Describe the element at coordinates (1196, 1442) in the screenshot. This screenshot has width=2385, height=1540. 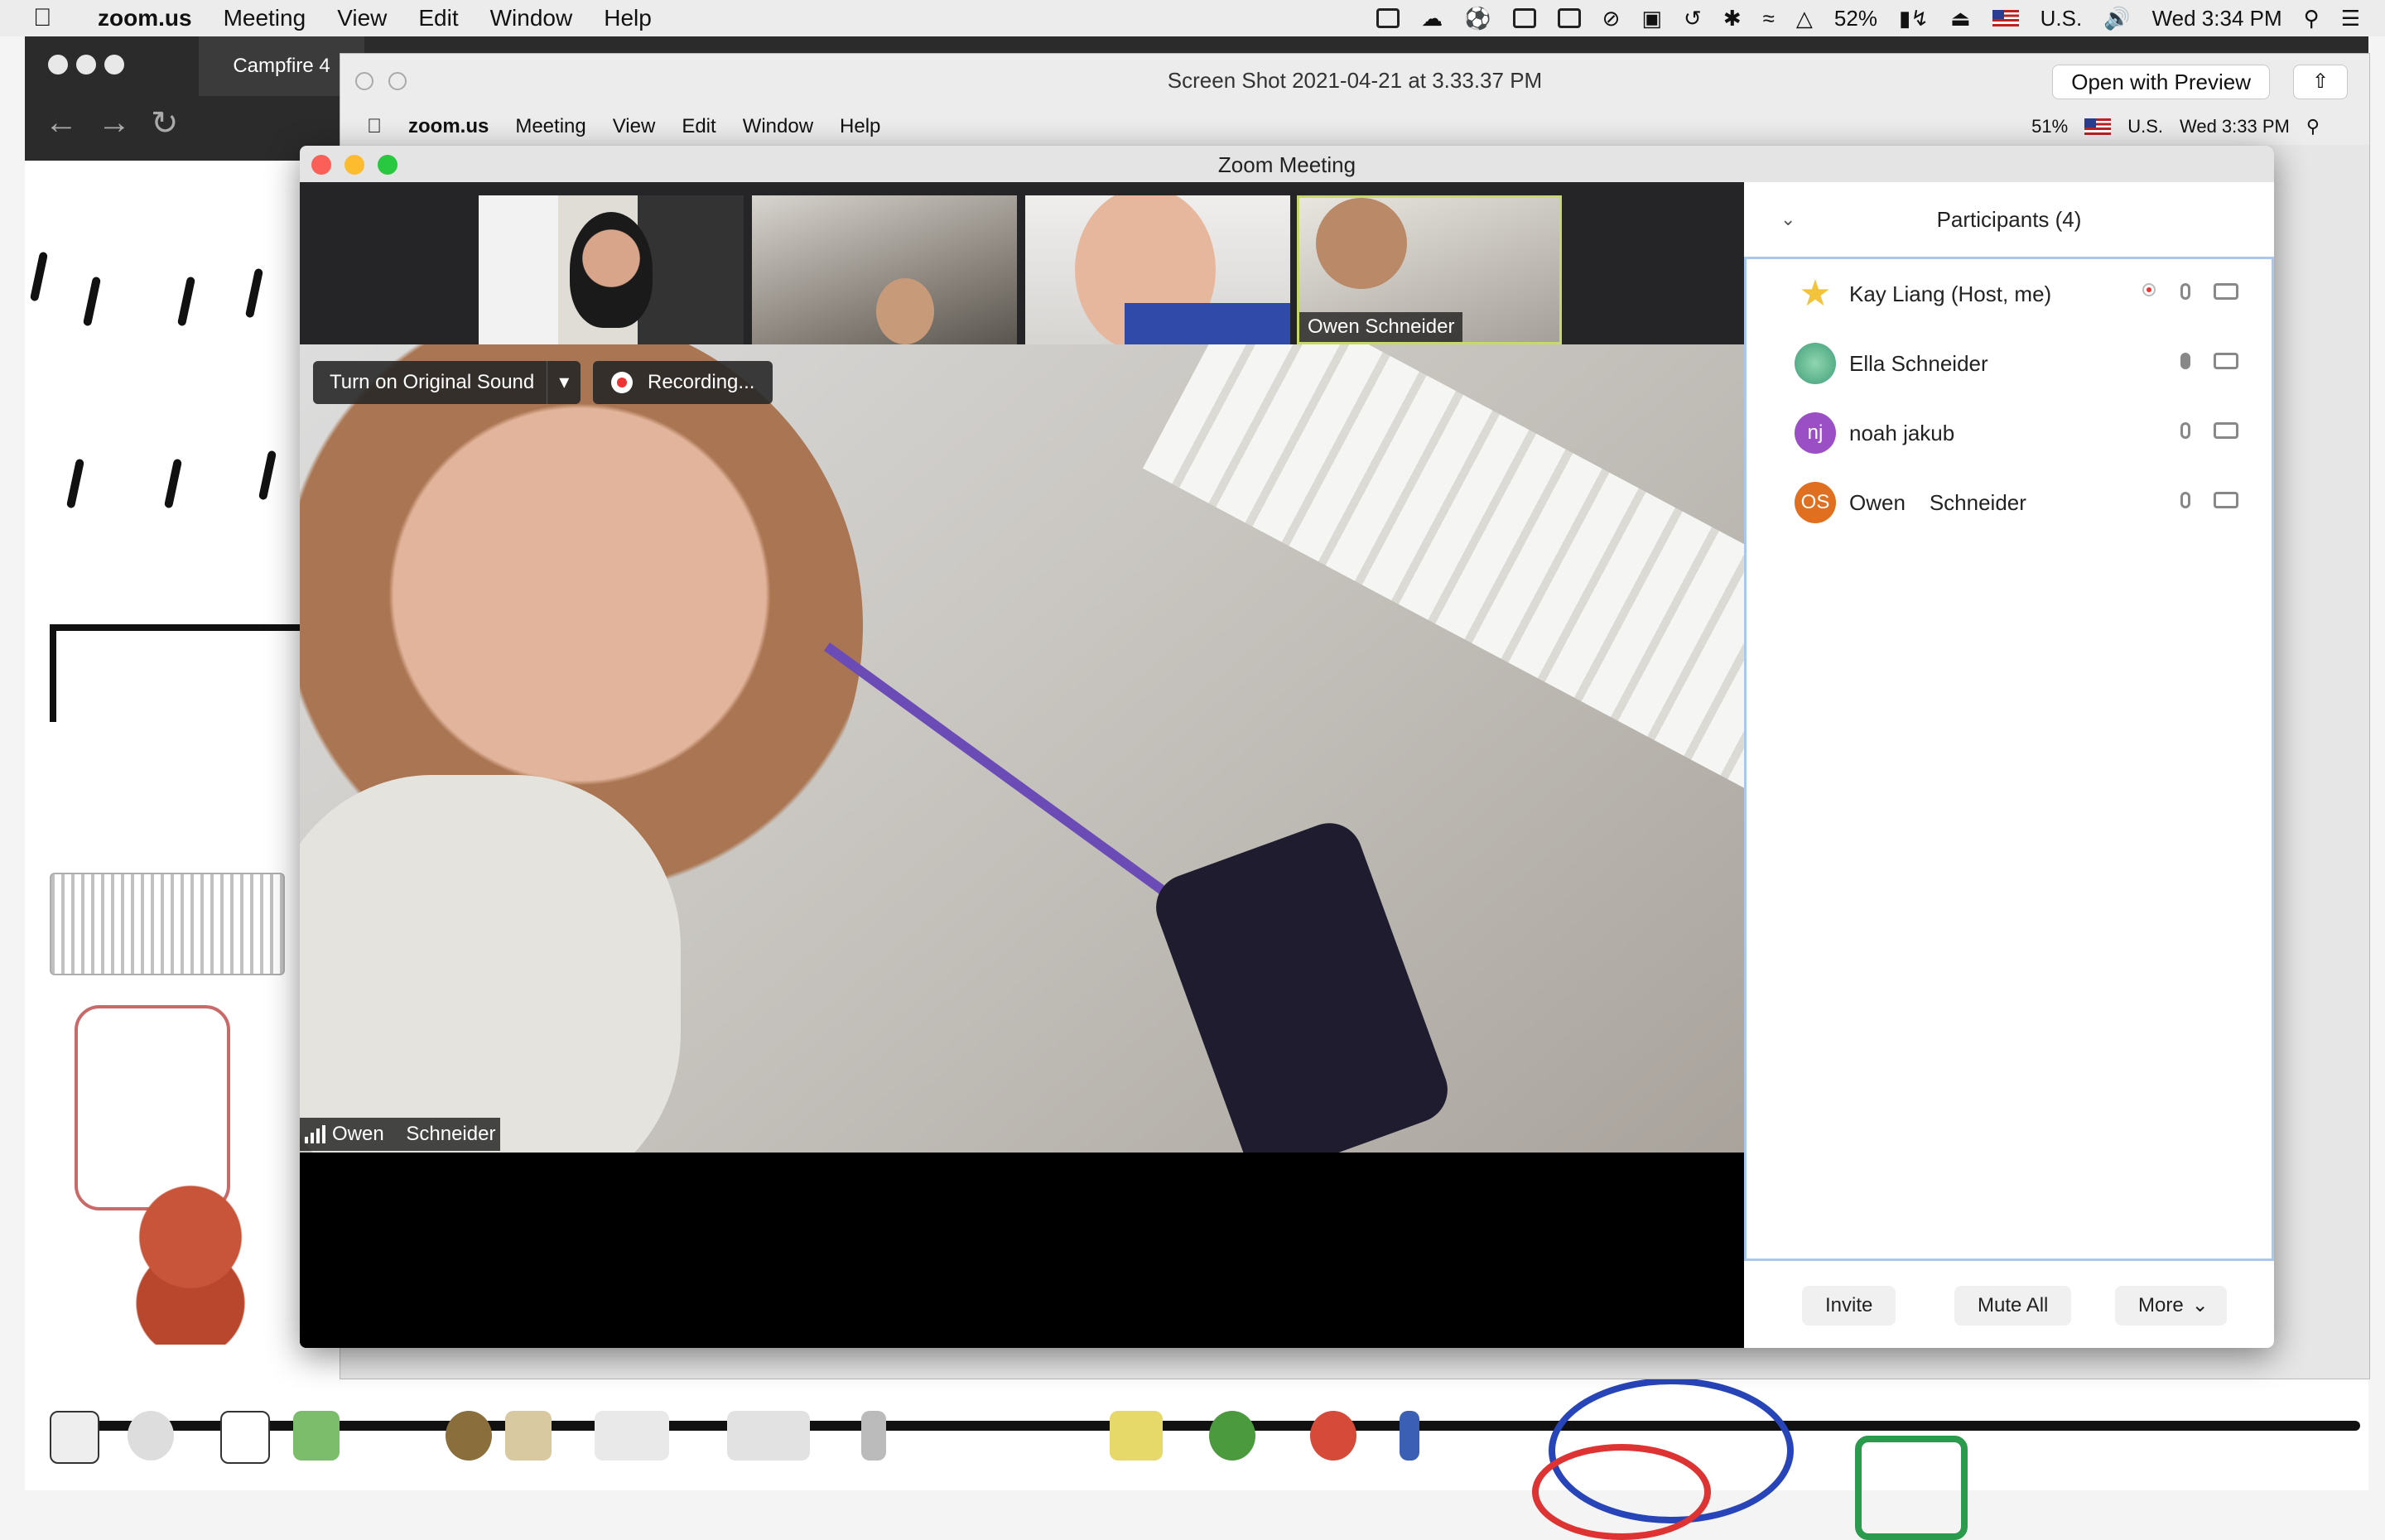
I see `sticker-tray` at that location.